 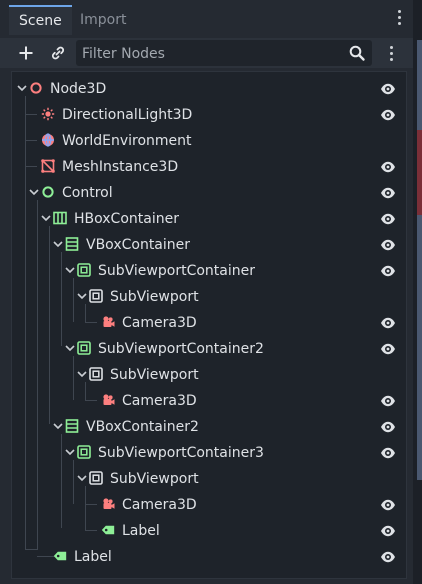 I want to click on tree-row: SubViewportContainer3, so click(x=209, y=453).